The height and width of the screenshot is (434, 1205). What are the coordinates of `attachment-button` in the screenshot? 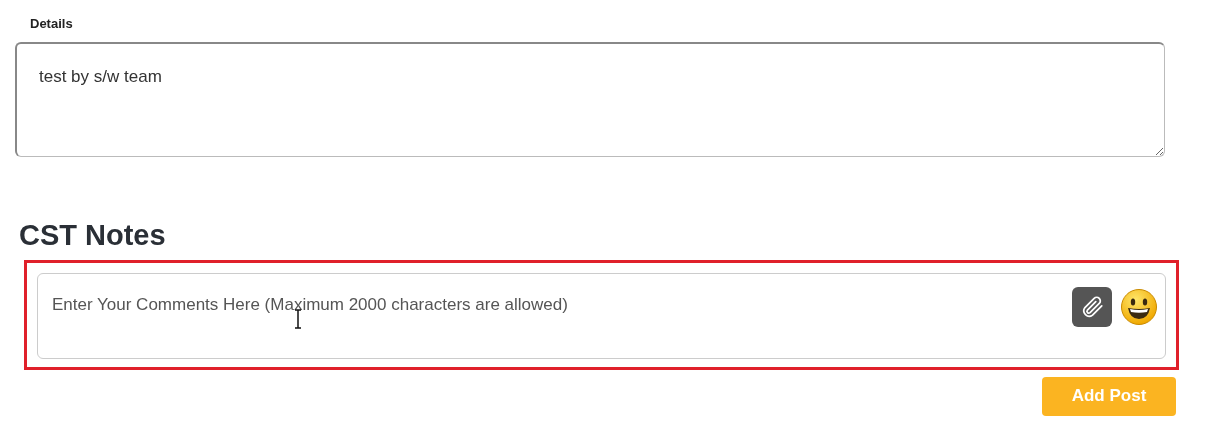 It's located at (1092, 306).